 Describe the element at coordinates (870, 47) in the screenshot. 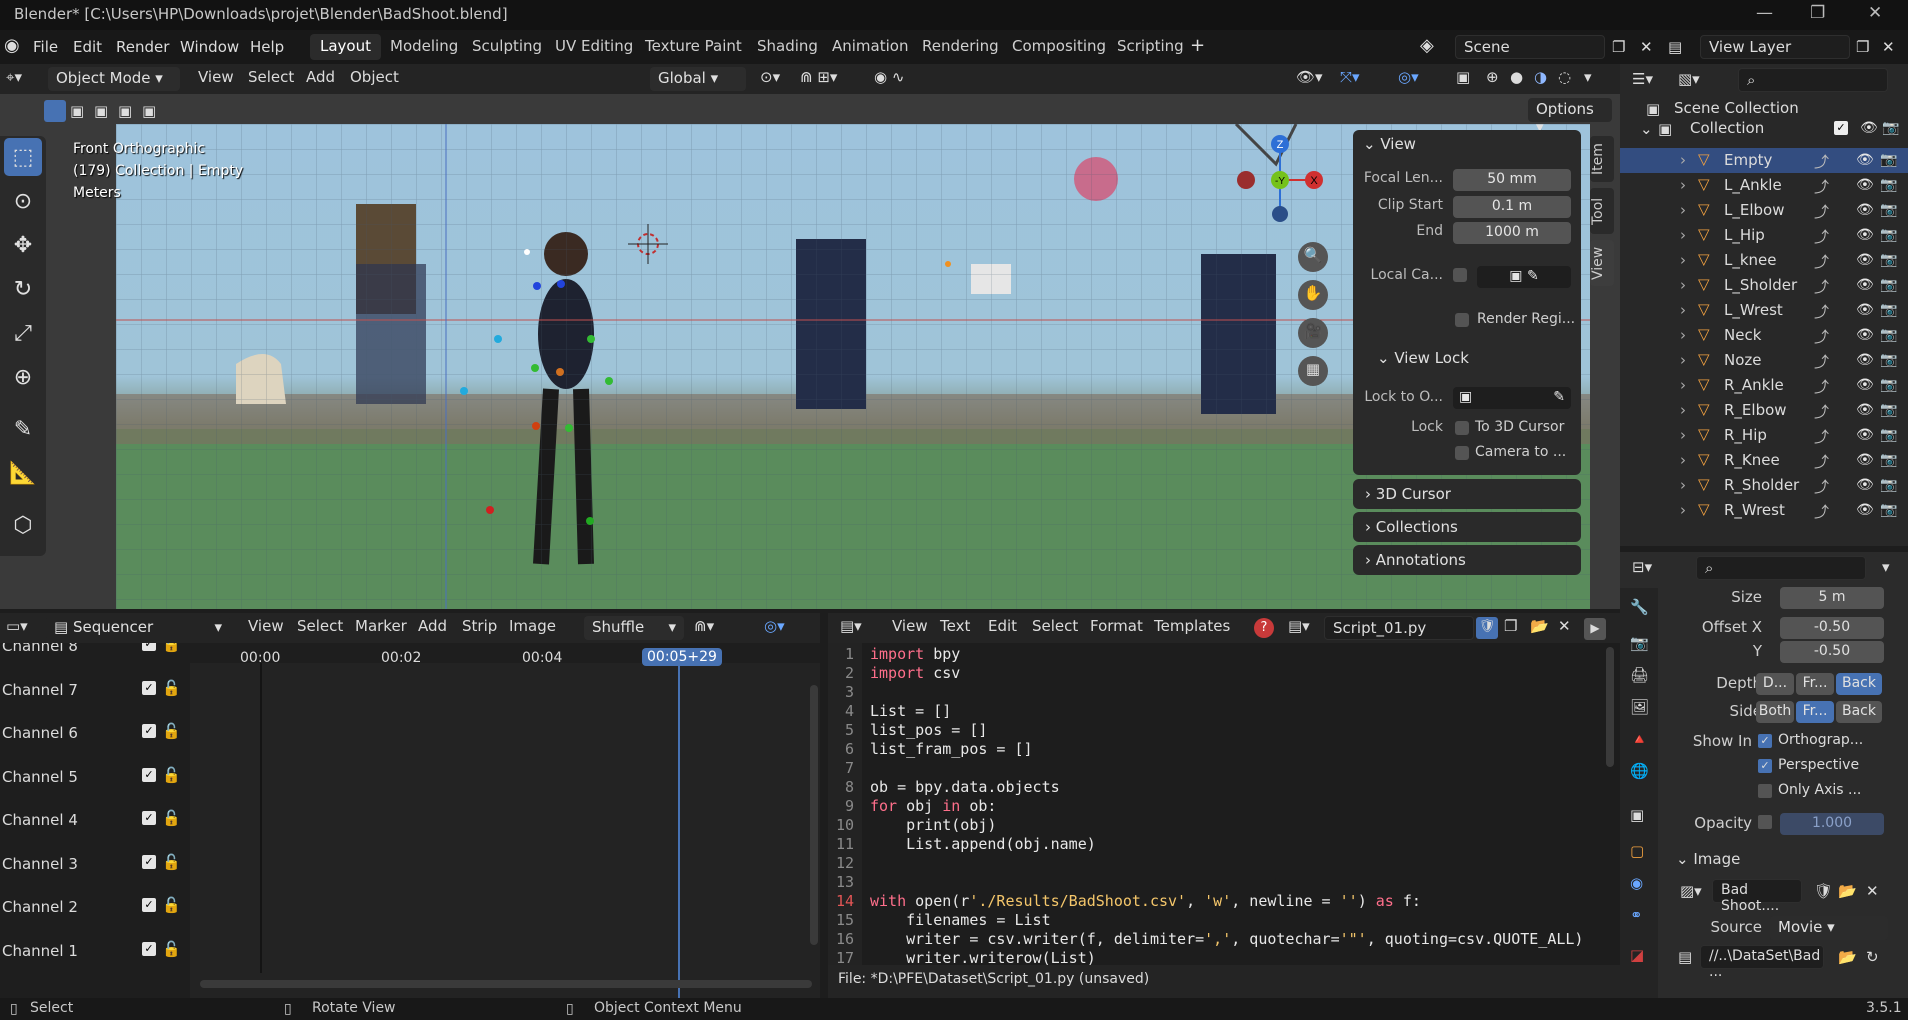

I see `tab-animation: Animation` at that location.